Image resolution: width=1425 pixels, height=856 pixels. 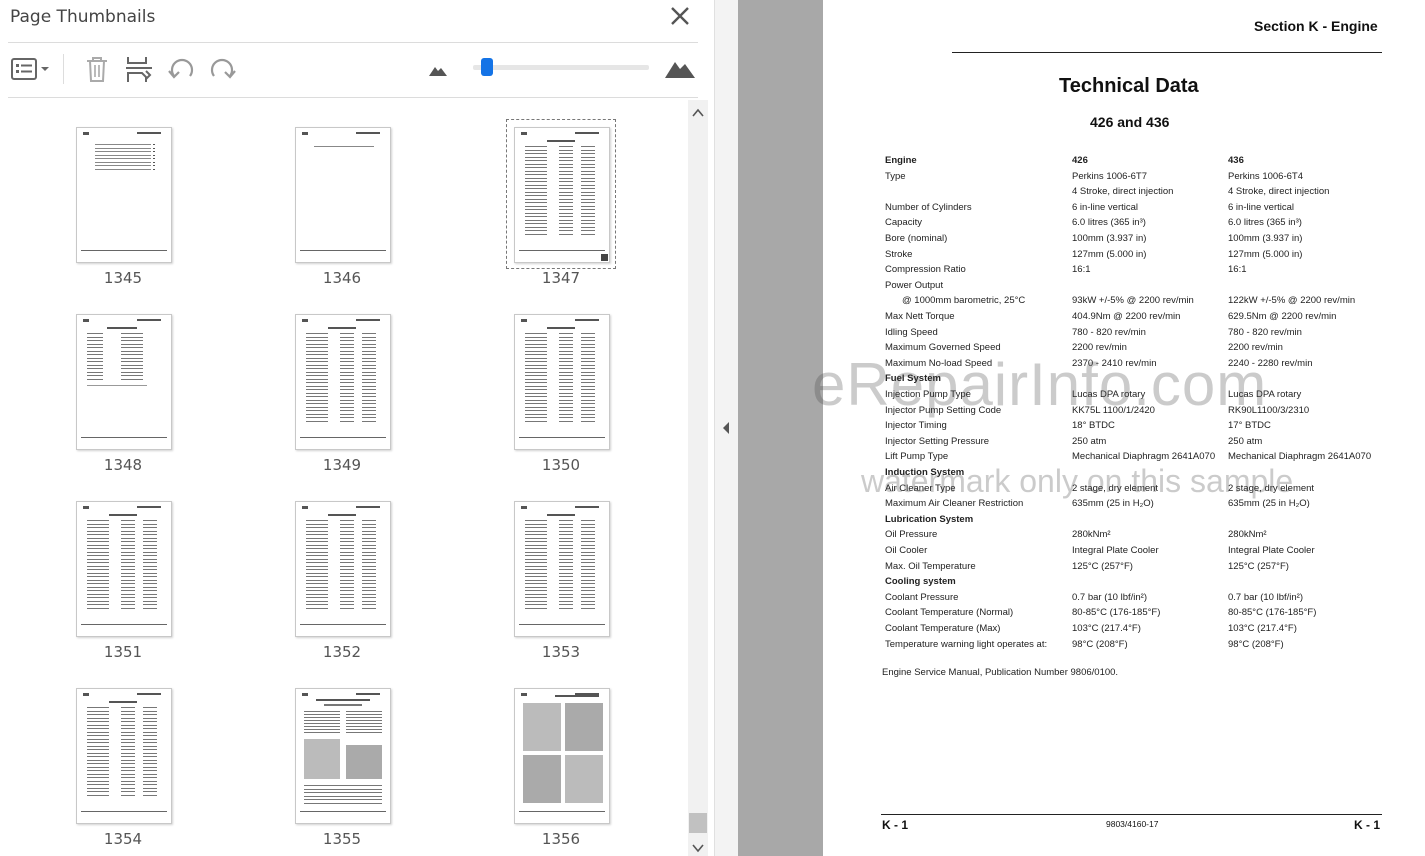 What do you see at coordinates (1133, 301) in the screenshot?
I see `spec-value-426: 93kW +/-5% @ 2200 rev/min` at bounding box center [1133, 301].